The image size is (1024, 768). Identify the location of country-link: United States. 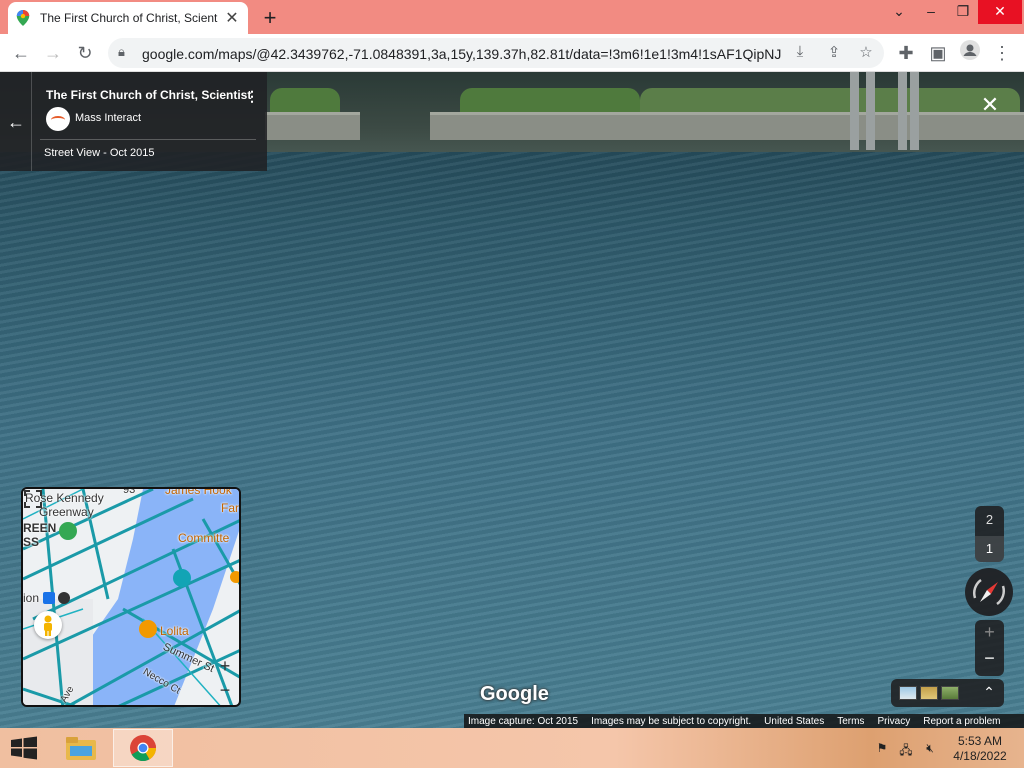
(794, 721).